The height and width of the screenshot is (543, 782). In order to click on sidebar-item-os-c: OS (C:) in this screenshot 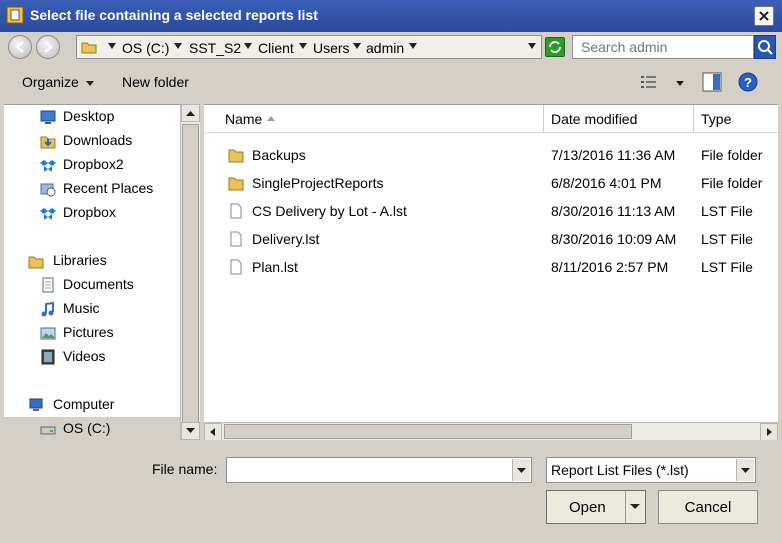, I will do `click(92, 429)`.